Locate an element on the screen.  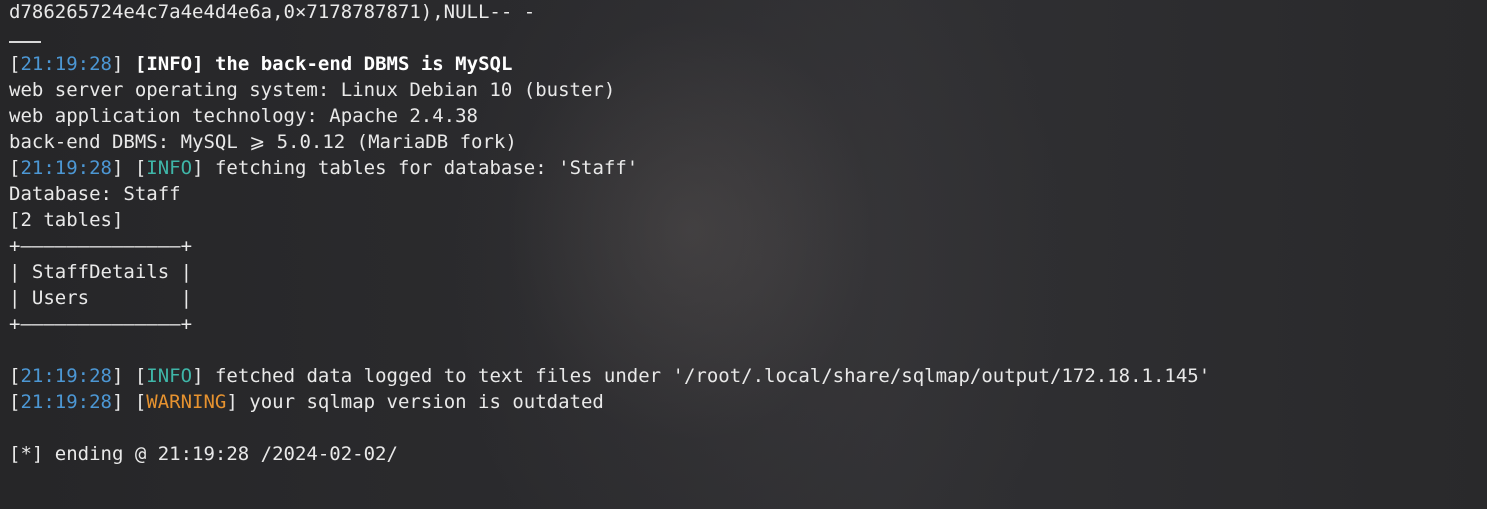
underscore-mark is located at coordinates (25, 42).